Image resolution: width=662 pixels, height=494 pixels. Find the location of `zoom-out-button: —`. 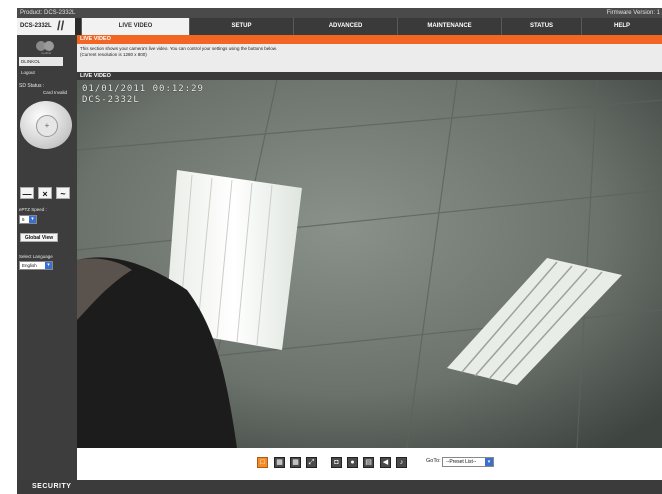

zoom-out-button: — is located at coordinates (27, 193).